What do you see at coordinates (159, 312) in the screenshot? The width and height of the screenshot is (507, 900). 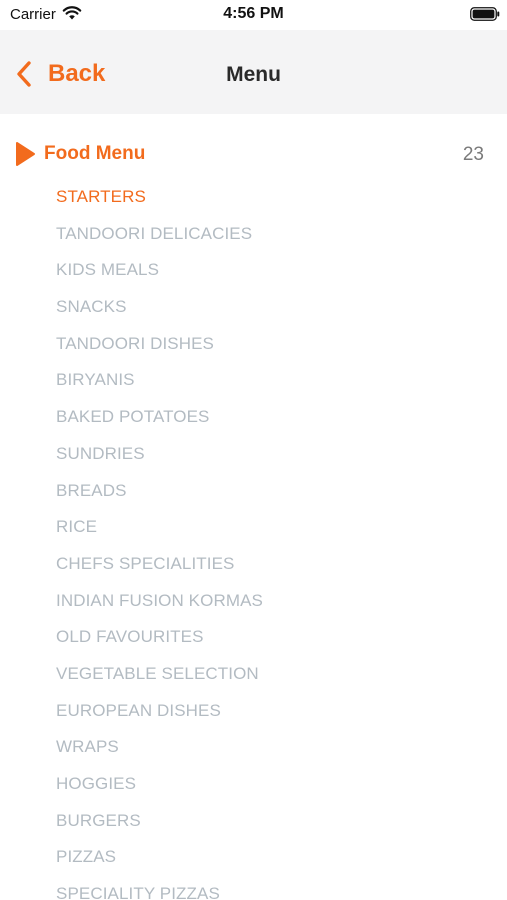 I see `category-item: SNACKS` at bounding box center [159, 312].